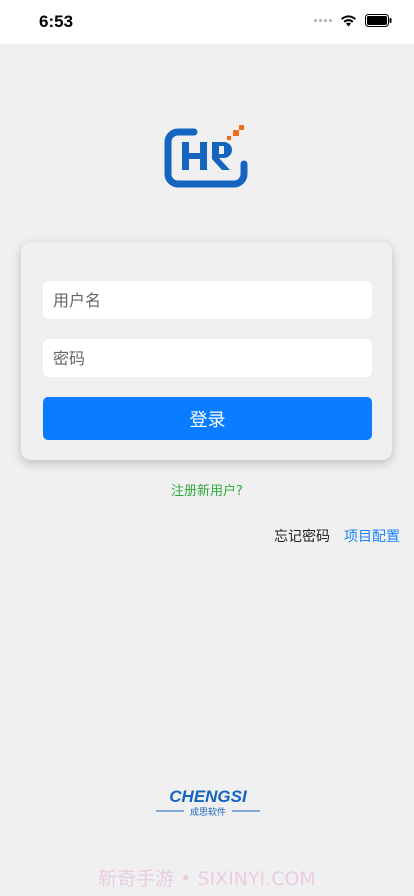 The image size is (414, 896). What do you see at coordinates (208, 812) in the screenshot?
I see `brand-subtitle: 成思软件` at bounding box center [208, 812].